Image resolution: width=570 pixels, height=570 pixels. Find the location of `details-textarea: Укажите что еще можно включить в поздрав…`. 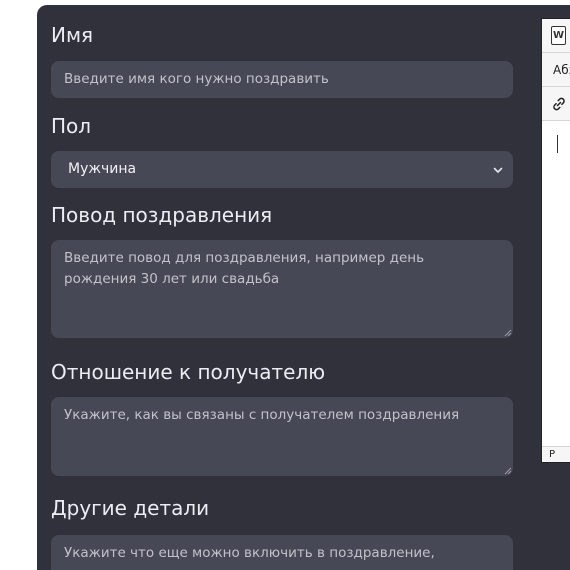

details-textarea: Укажите что еще можно включить в поздрав… is located at coordinates (282, 552).